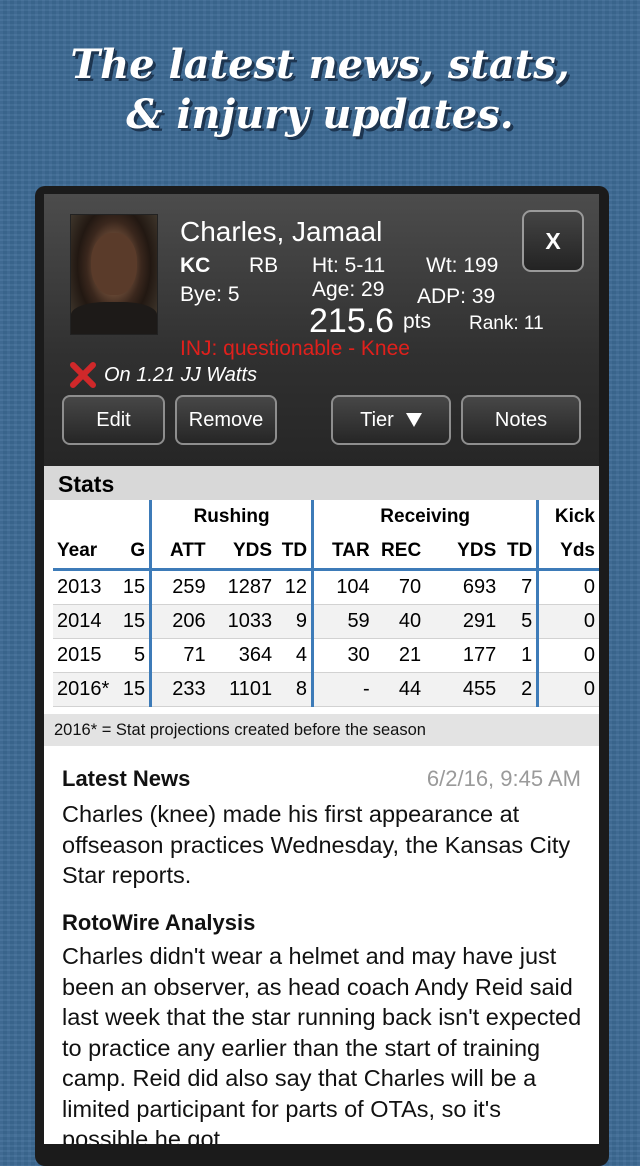 This screenshot has height=1166, width=640. What do you see at coordinates (417, 321) in the screenshot?
I see `points-unit: pts` at bounding box center [417, 321].